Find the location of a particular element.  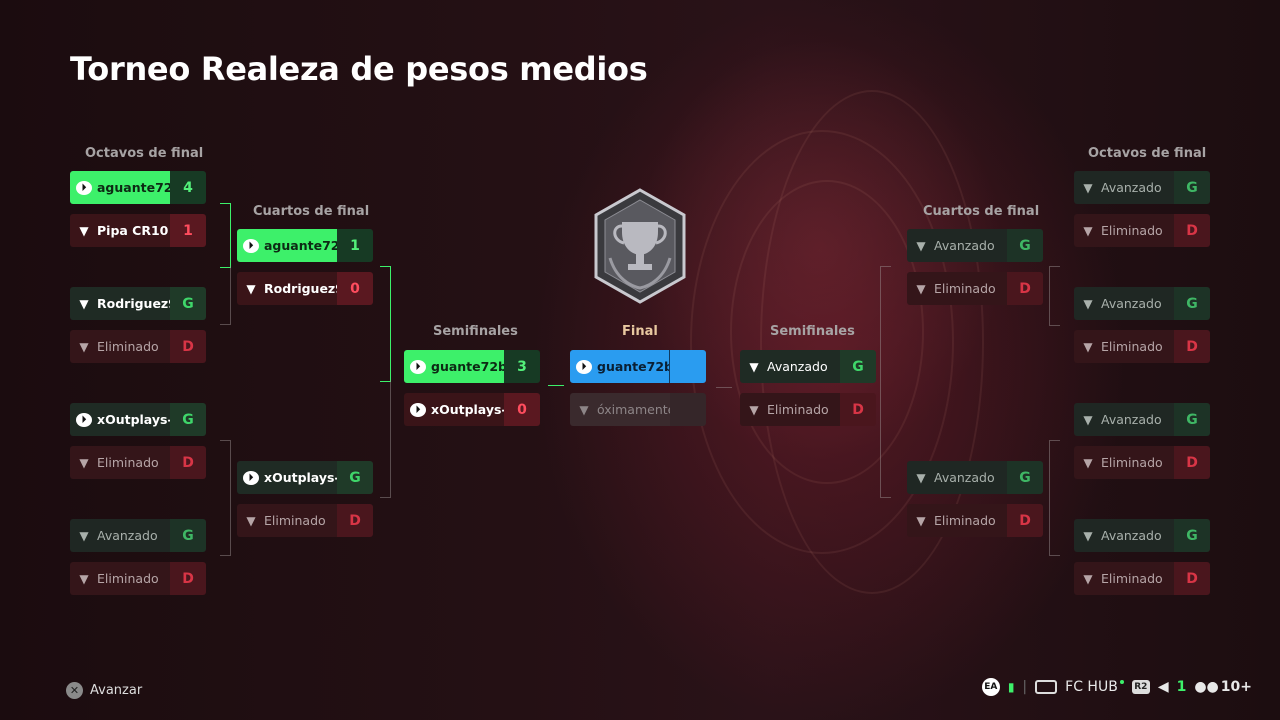

match-card-right-r16-1: ▼ Avanzado G is located at coordinates (1142, 187).